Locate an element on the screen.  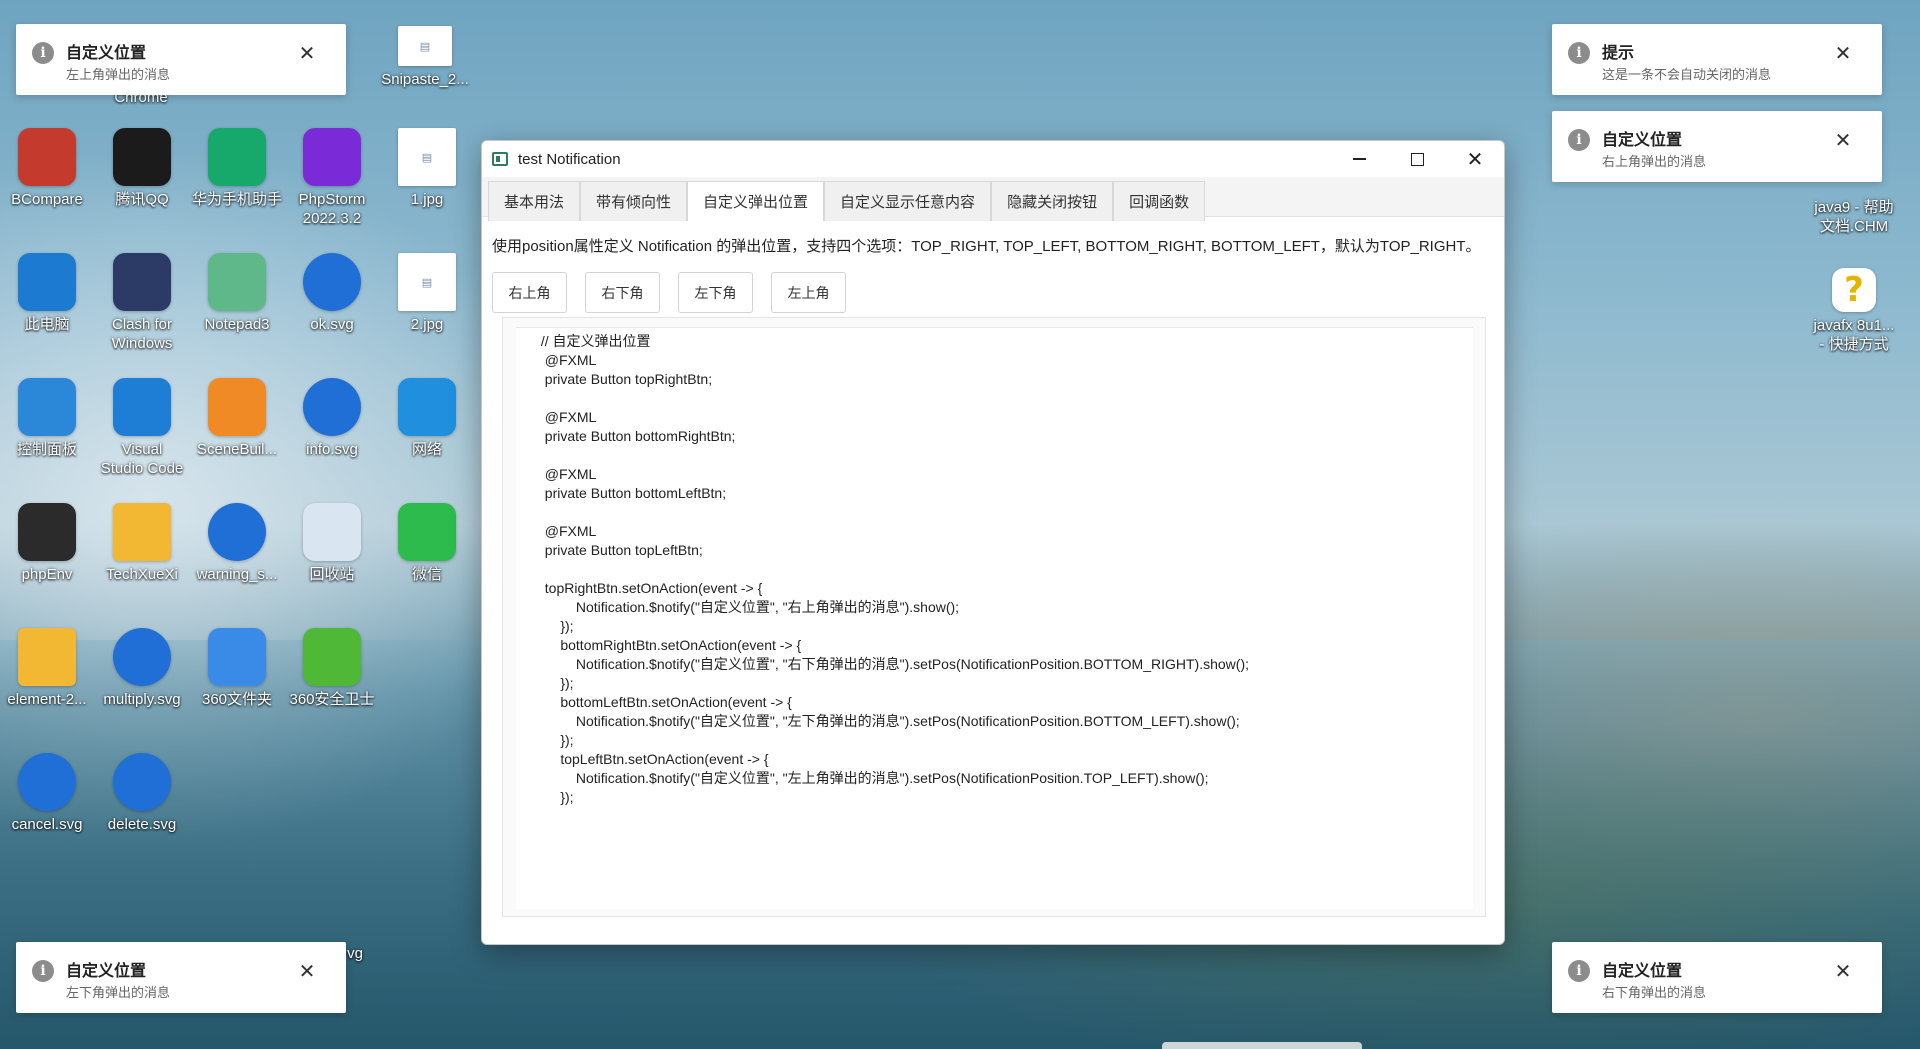
tab-label: 自定义弹出位置 is located at coordinates (756, 202).